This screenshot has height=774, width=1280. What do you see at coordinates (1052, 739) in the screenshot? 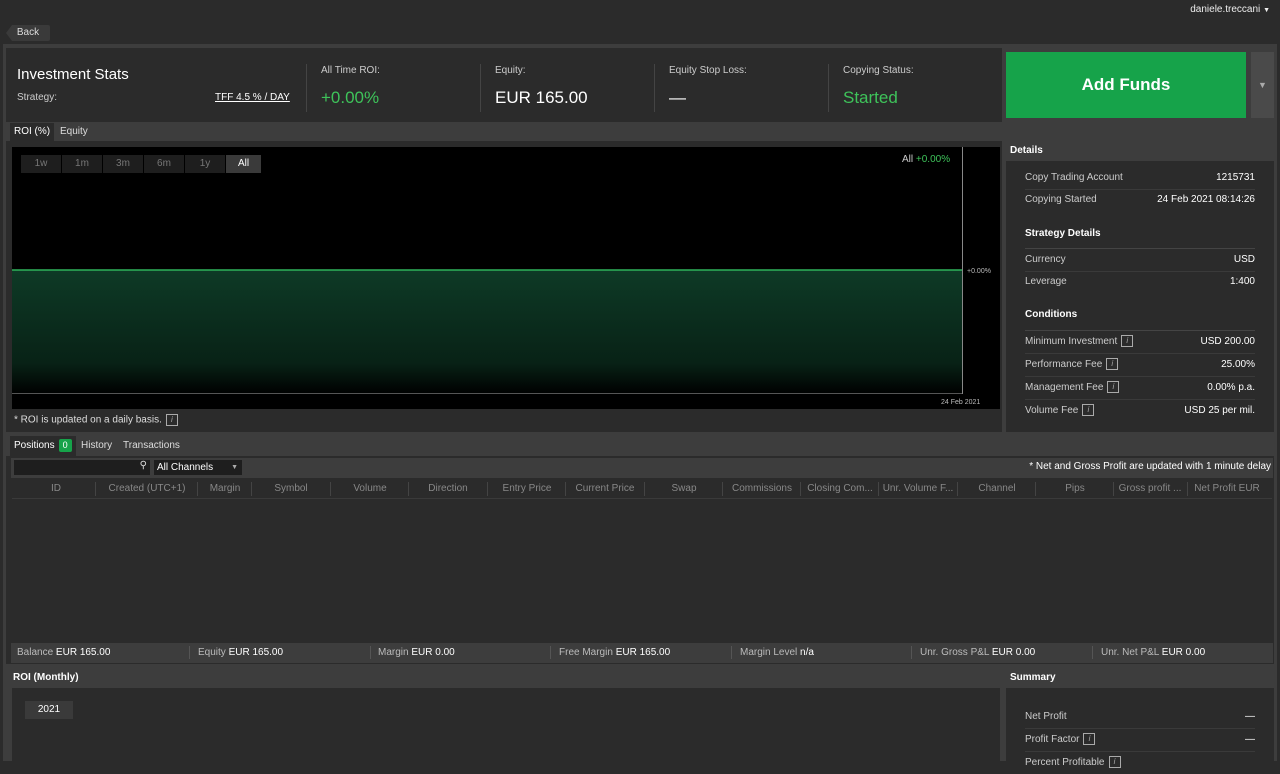
I see `summary-label-text: Profit Factor` at bounding box center [1052, 739].